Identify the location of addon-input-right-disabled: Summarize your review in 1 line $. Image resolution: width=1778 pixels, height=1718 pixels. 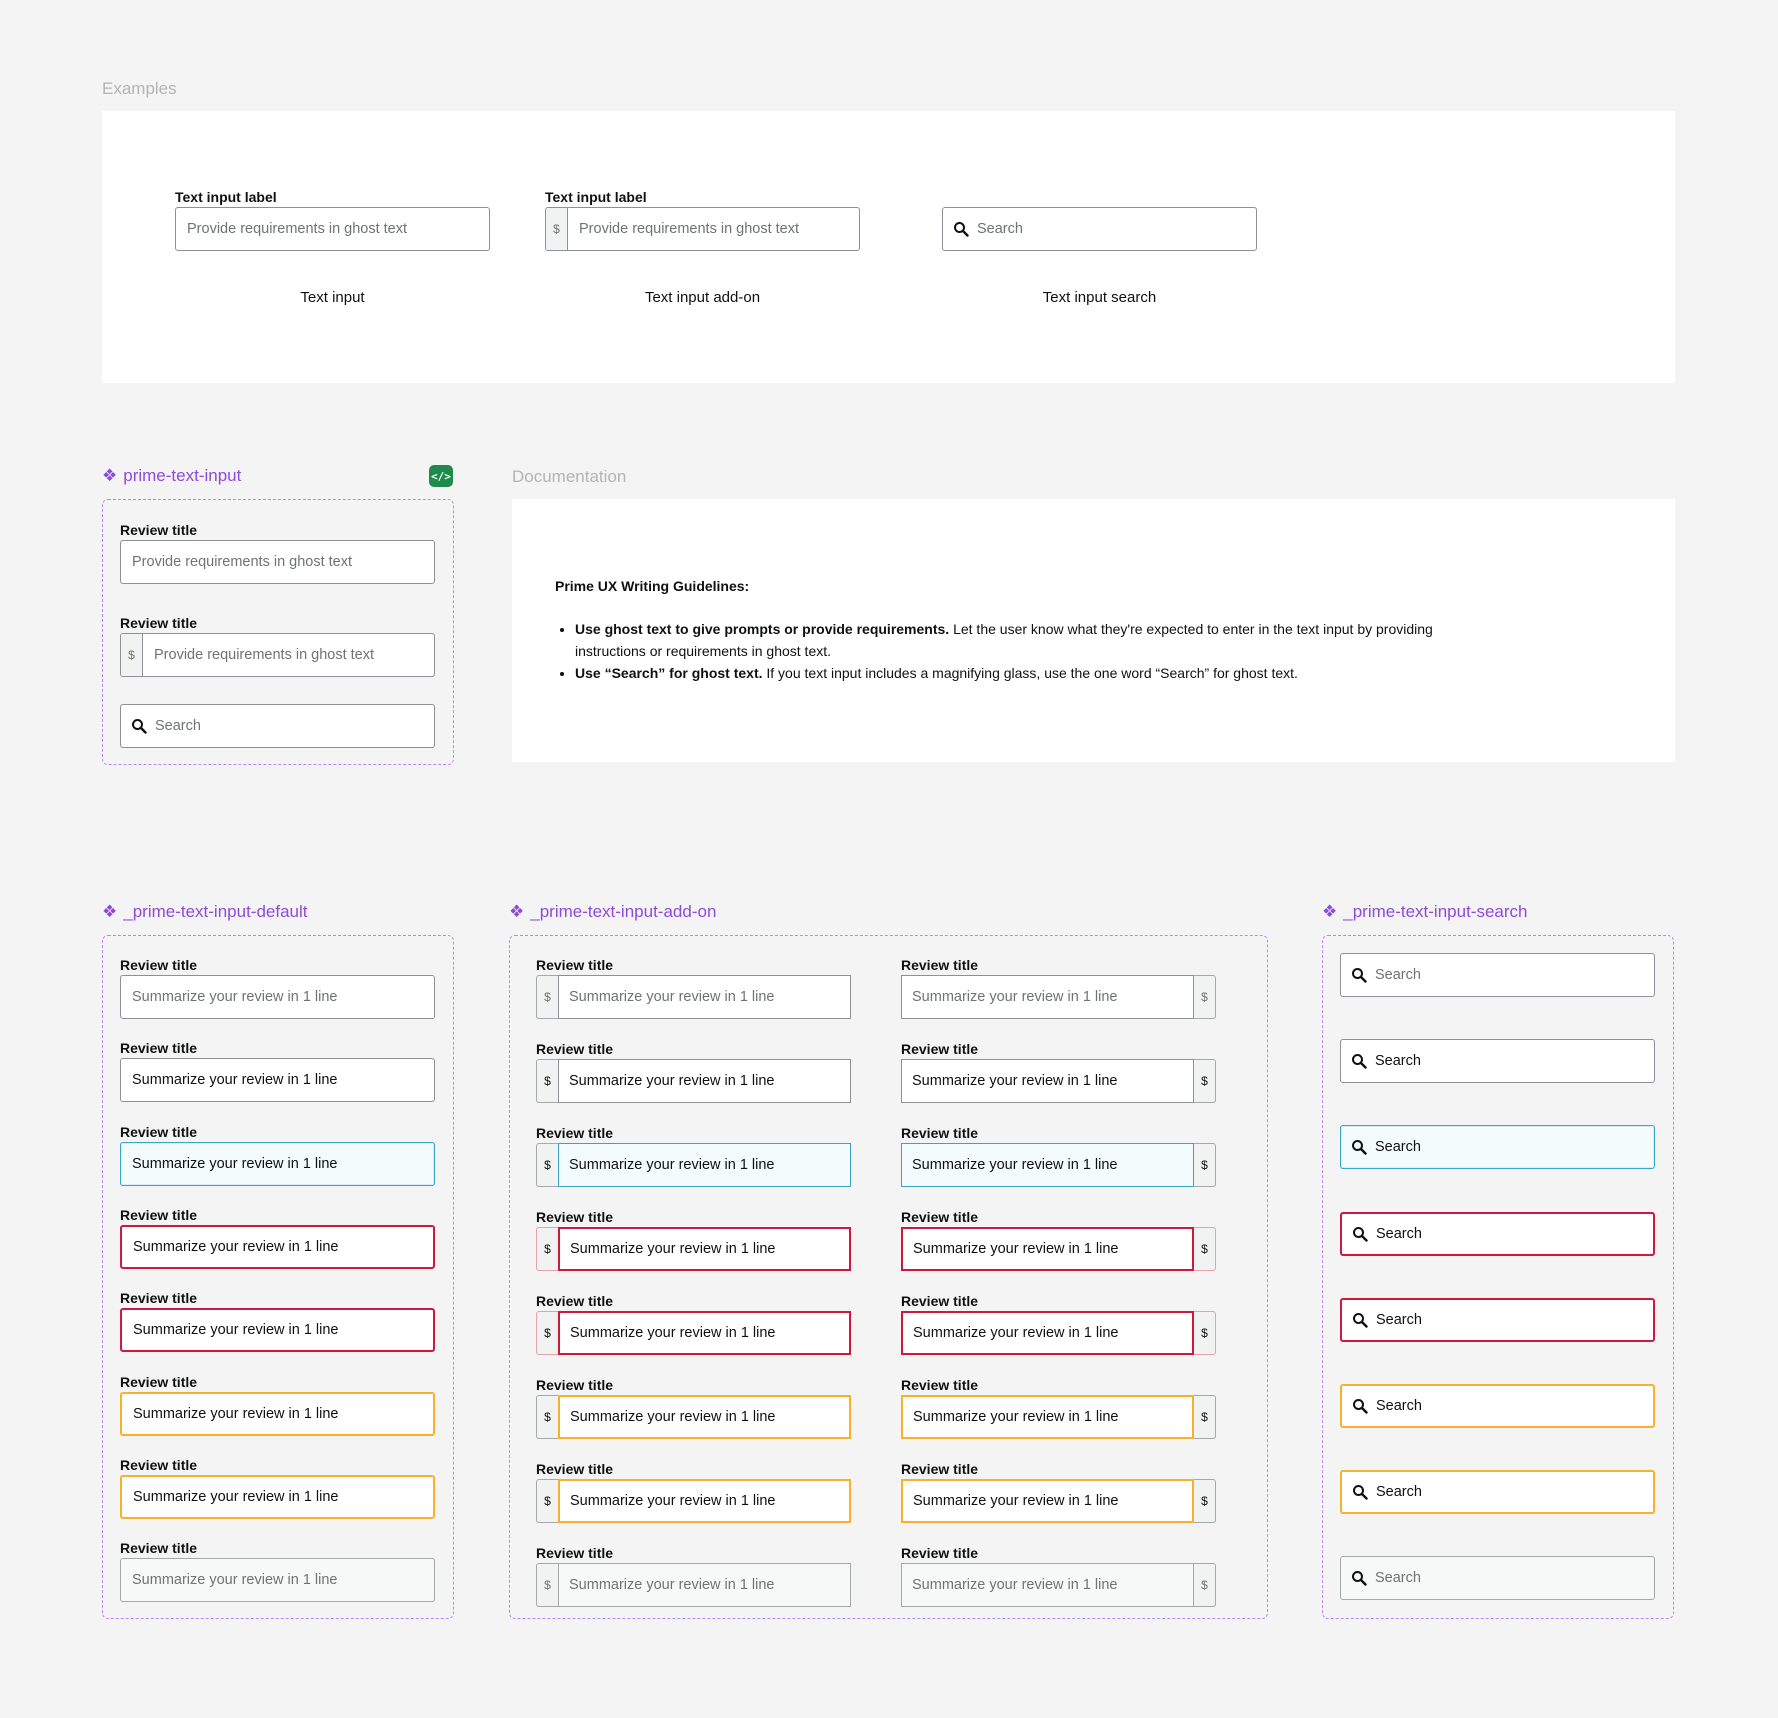
(1058, 1585).